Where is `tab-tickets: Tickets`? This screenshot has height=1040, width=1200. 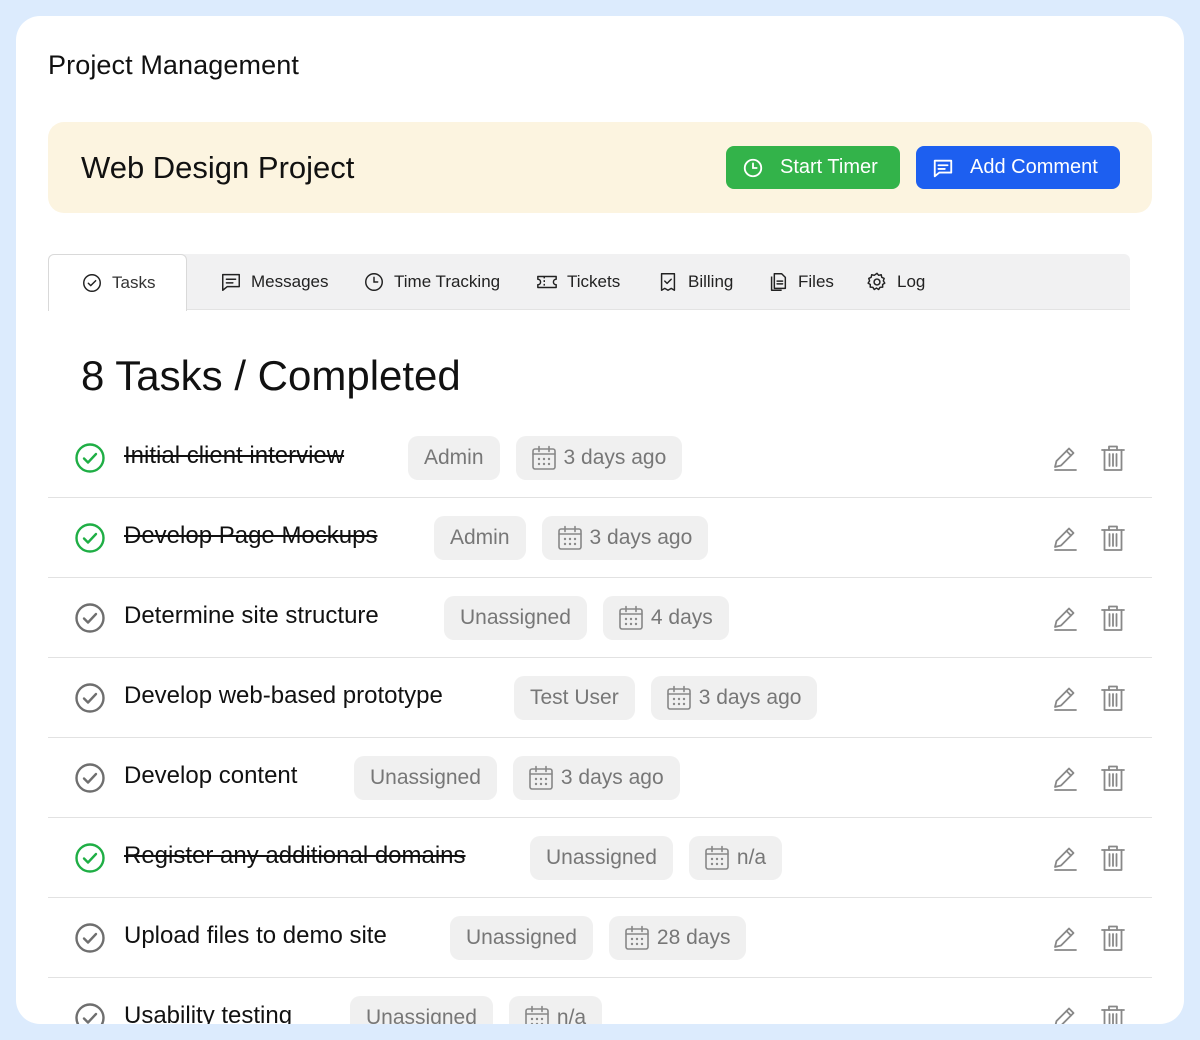
tab-tickets: Tickets is located at coordinates (578, 282).